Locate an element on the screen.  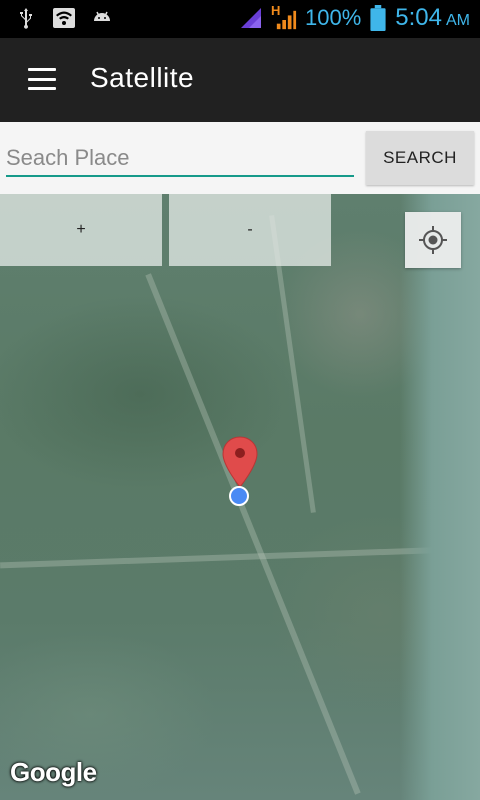
signal-bars-icon is located at coordinates (286, 20).